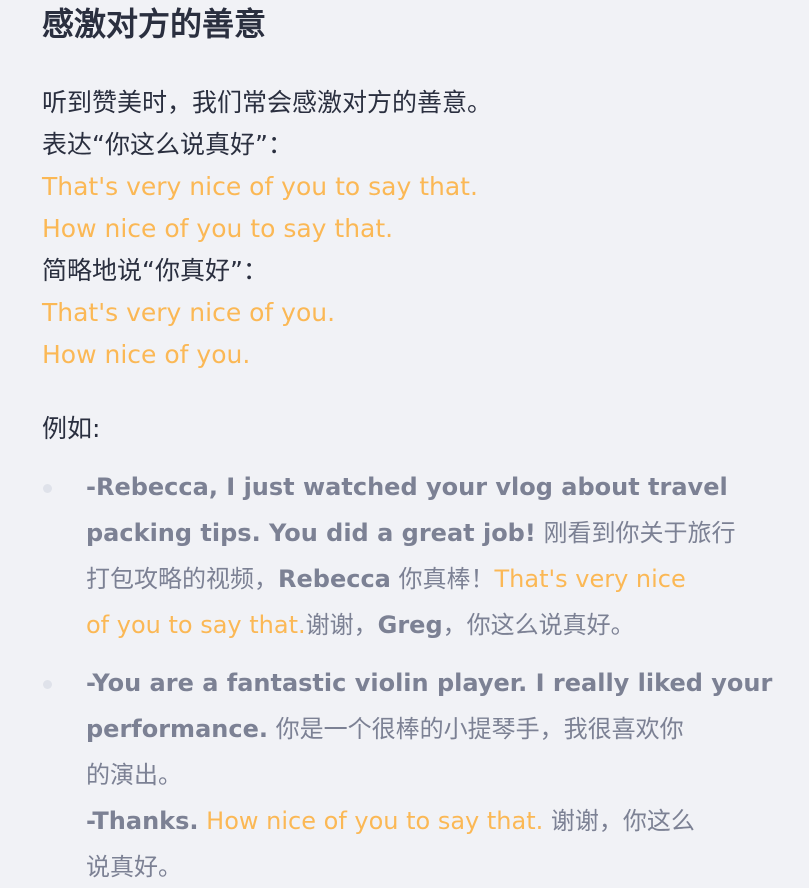  I want to click on example-1-en-line-4: Greg, so click(410, 625).